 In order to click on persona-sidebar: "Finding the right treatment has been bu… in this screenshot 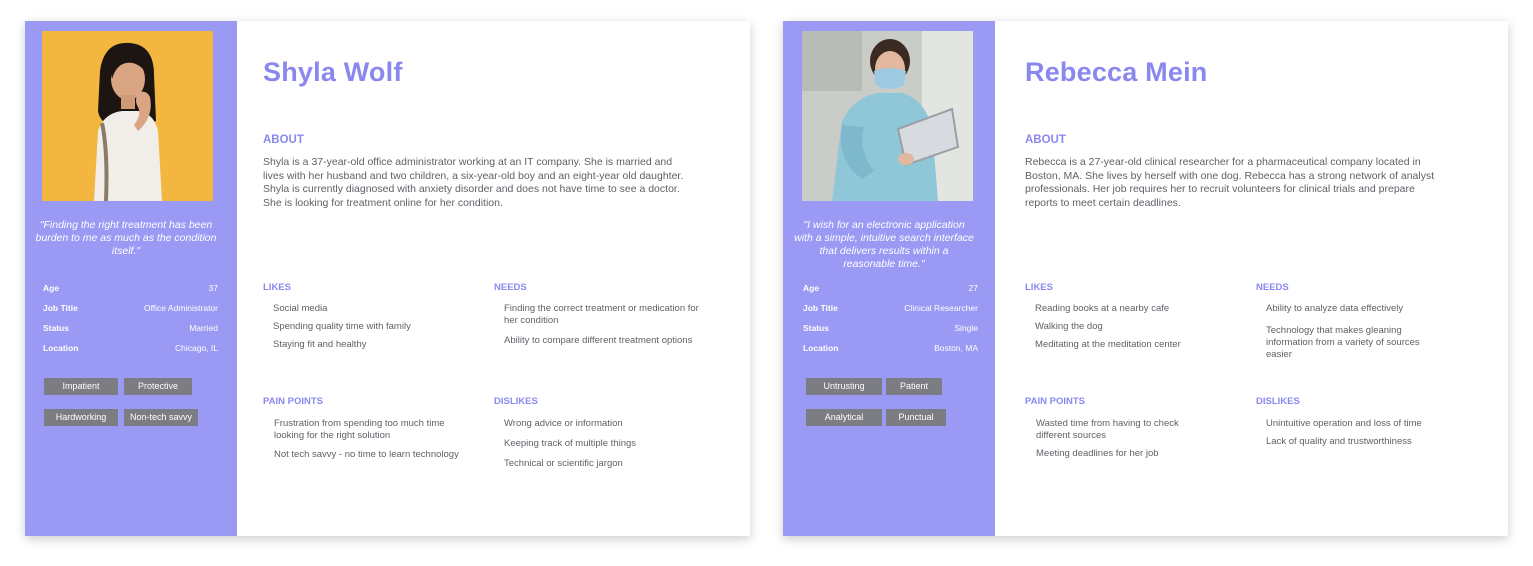, I will do `click(131, 278)`.